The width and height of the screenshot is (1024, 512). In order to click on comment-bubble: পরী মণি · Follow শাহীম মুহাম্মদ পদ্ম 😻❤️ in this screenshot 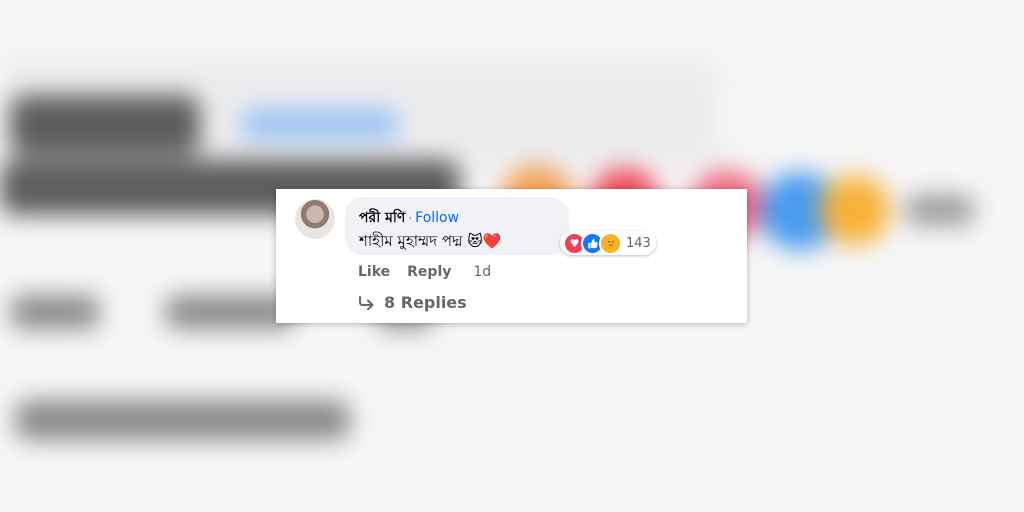, I will do `click(457, 226)`.